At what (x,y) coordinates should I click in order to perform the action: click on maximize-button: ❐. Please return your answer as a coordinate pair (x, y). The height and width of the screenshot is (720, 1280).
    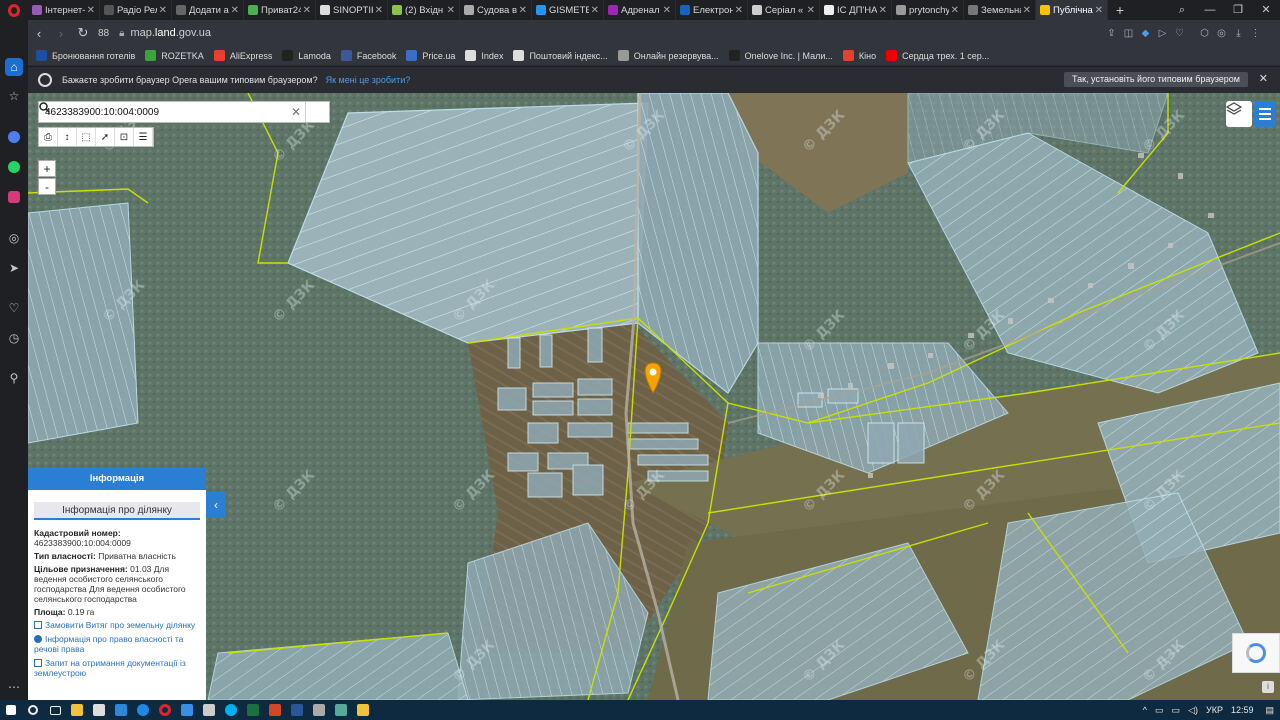
    Looking at the image, I should click on (1238, 10).